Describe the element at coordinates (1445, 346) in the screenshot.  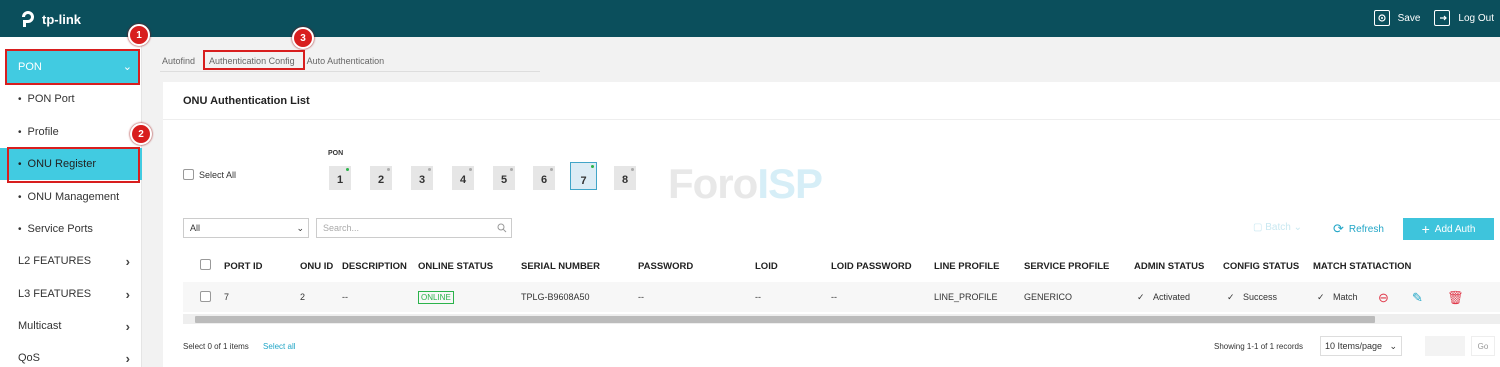
I see `page-number-input` at that location.